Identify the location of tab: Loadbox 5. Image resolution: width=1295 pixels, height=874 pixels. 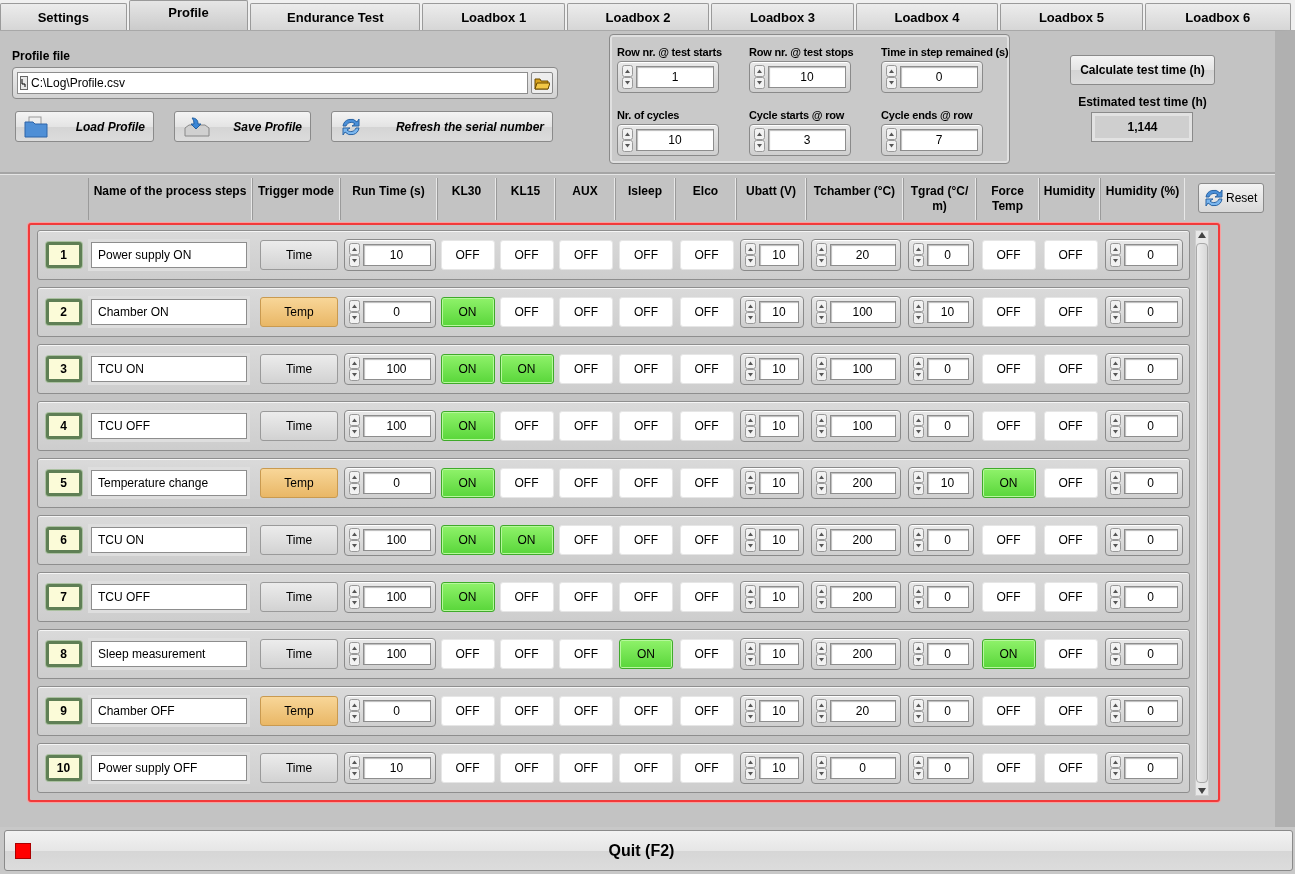
(1071, 16).